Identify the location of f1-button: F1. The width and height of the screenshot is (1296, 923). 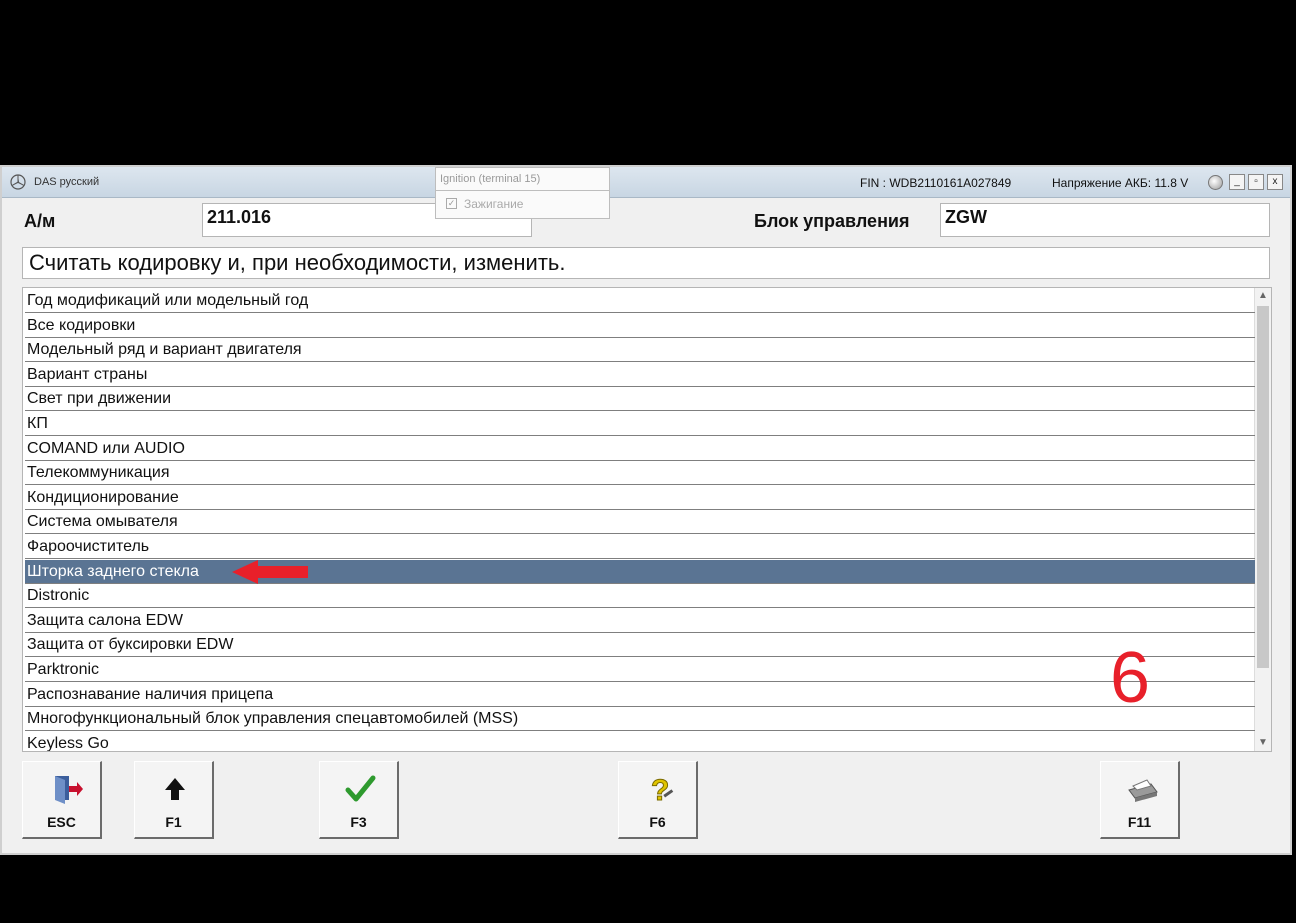
(174, 800).